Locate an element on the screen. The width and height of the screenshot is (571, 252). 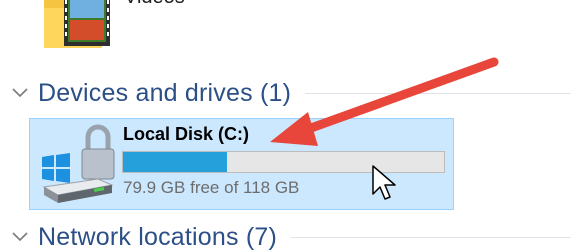
devices-and-drives-header: Devices and drives (1) is located at coordinates (290, 93).